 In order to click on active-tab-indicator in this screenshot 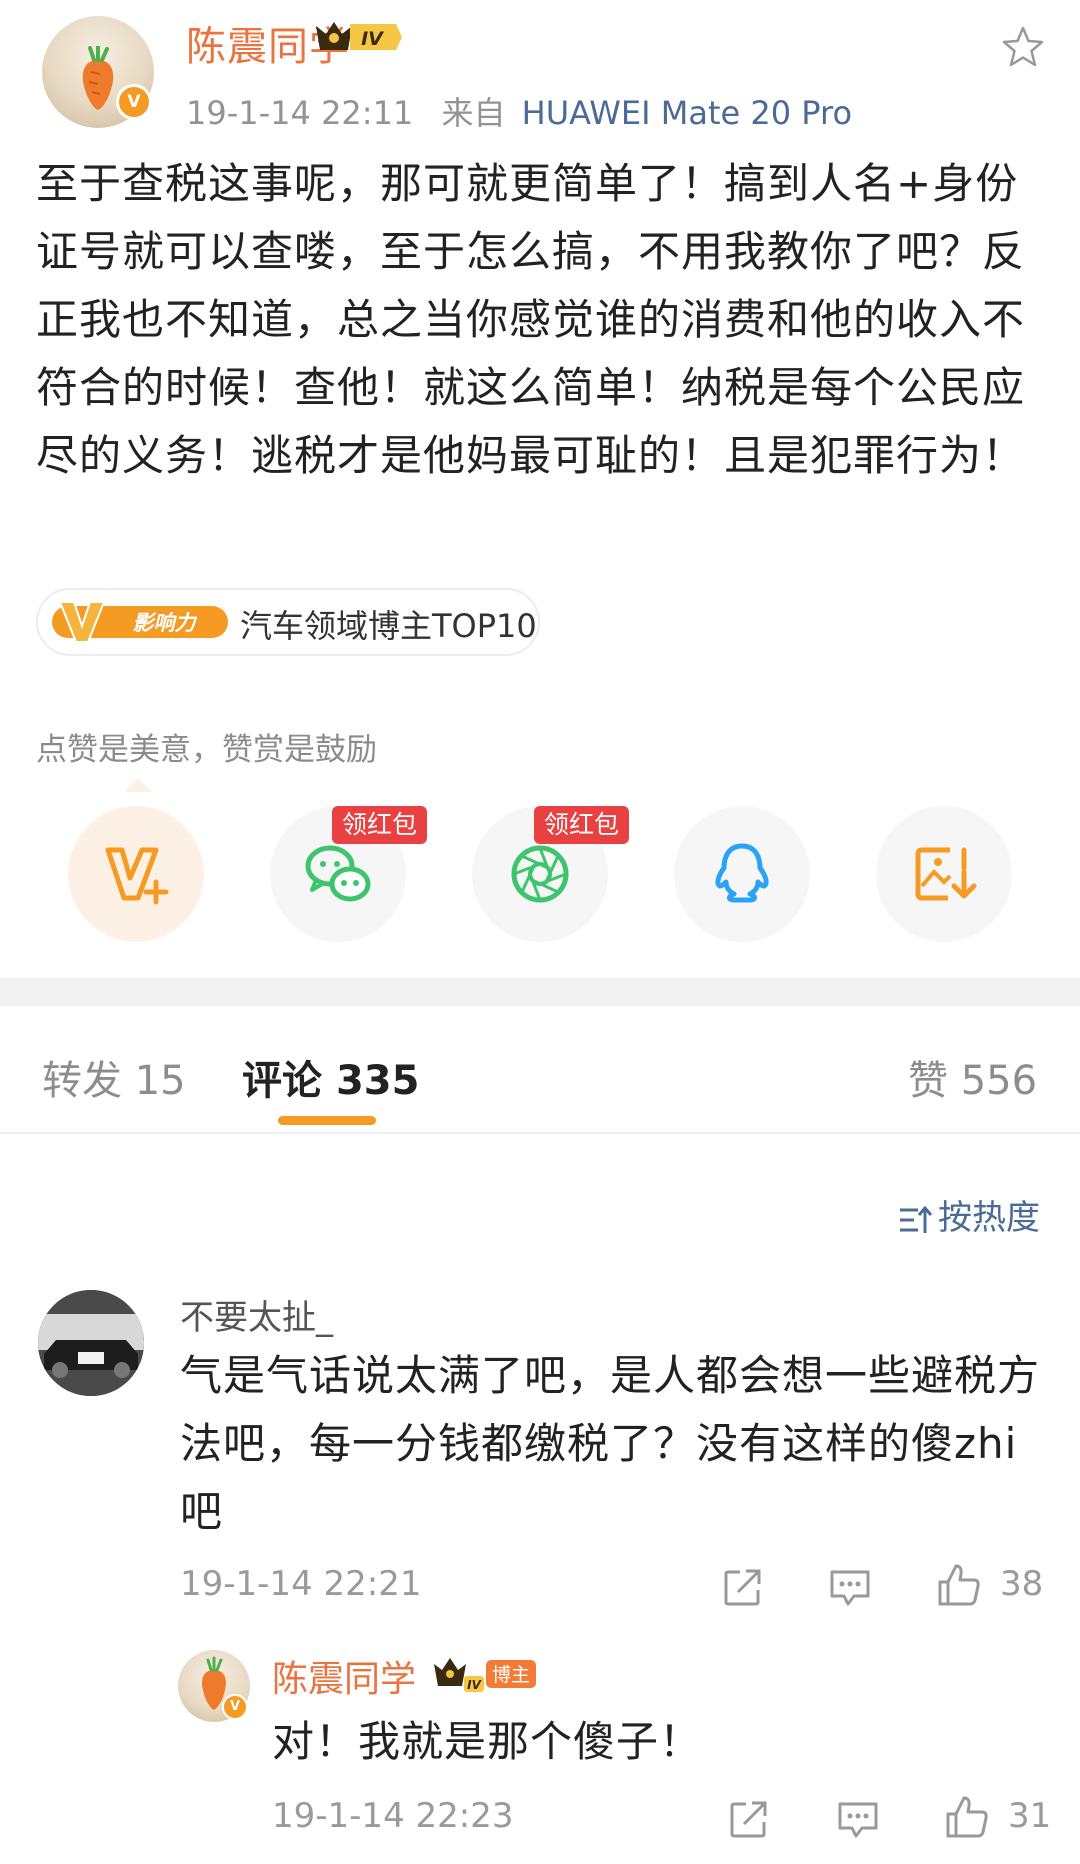, I will do `click(327, 1120)`.